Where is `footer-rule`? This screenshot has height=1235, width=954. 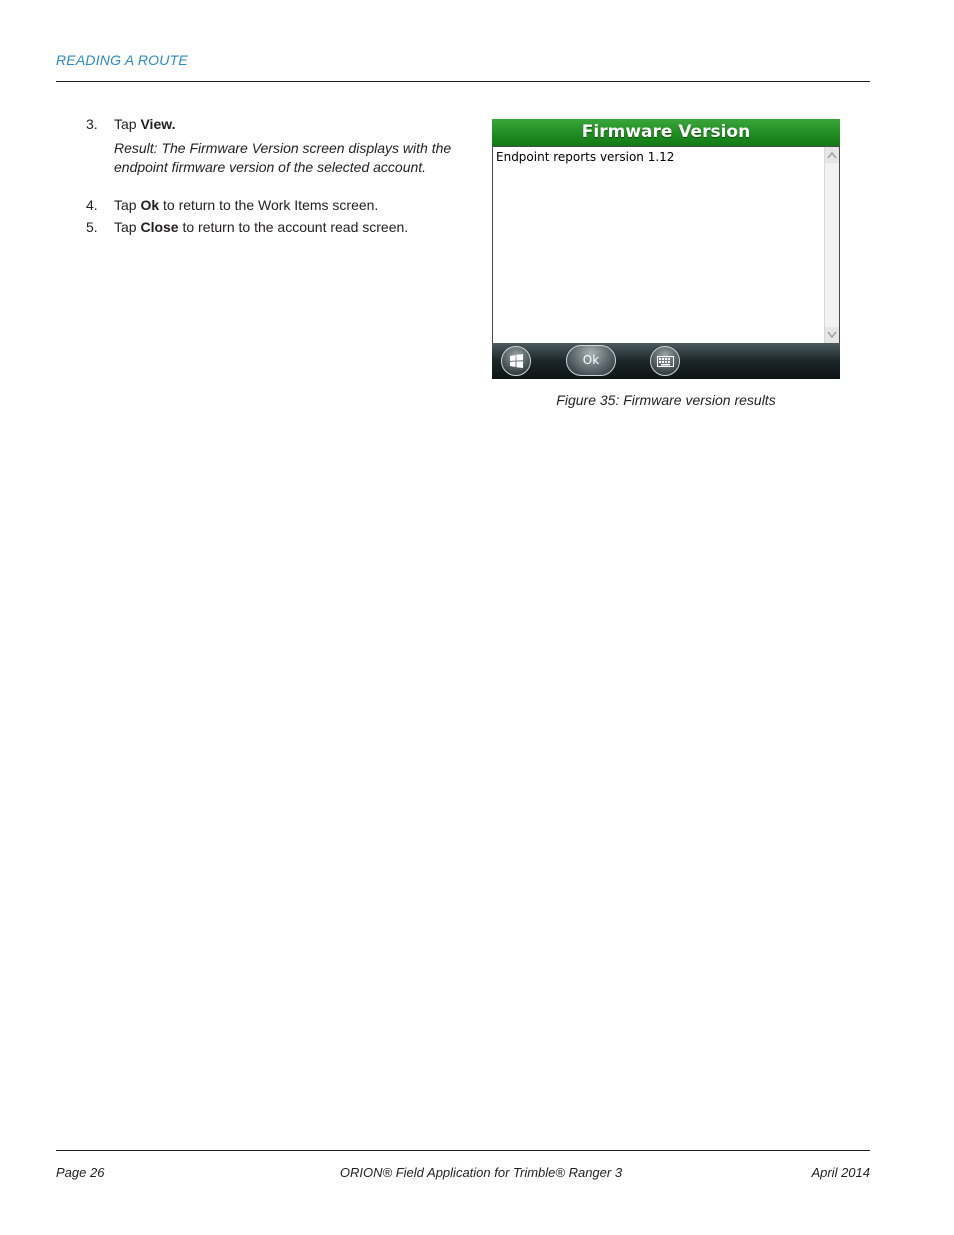 footer-rule is located at coordinates (463, 1150).